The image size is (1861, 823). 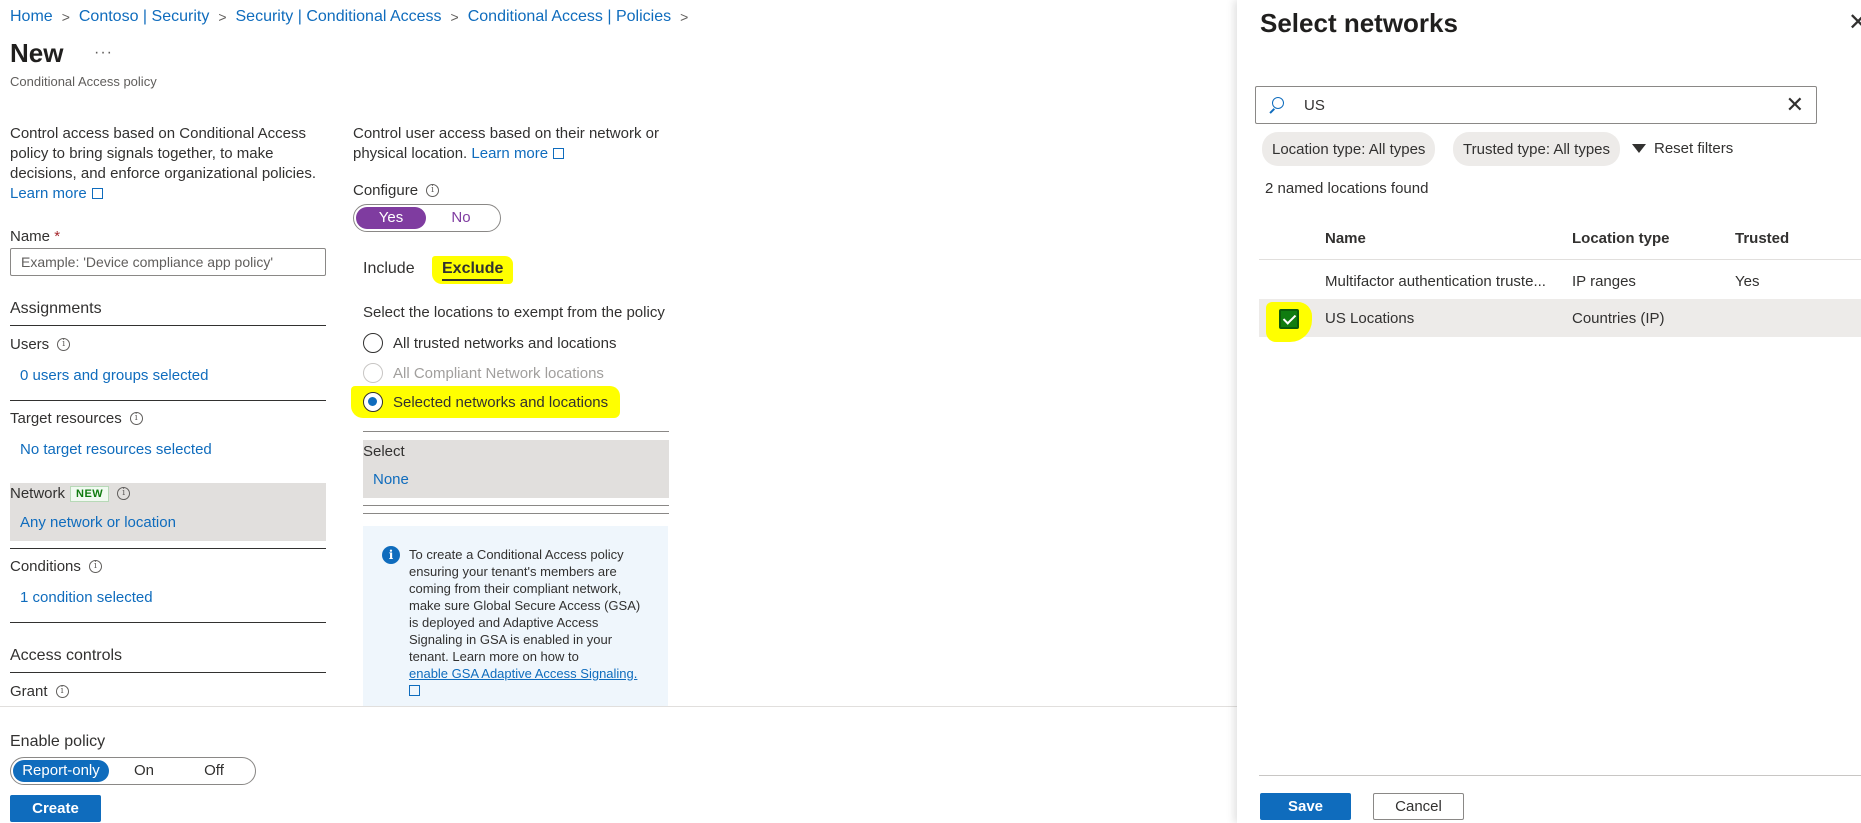 I want to click on column-location-type: Location type, so click(x=1621, y=238).